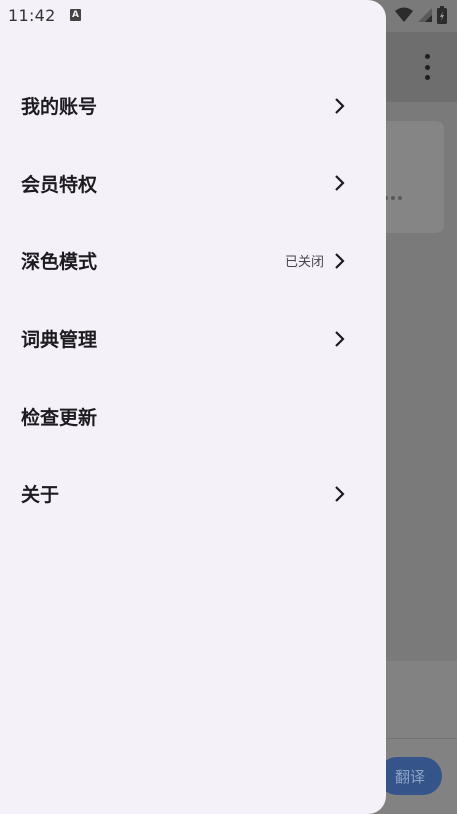  Describe the element at coordinates (193, 416) in the screenshot. I see `menu-item-check-update: 检查更新` at that location.